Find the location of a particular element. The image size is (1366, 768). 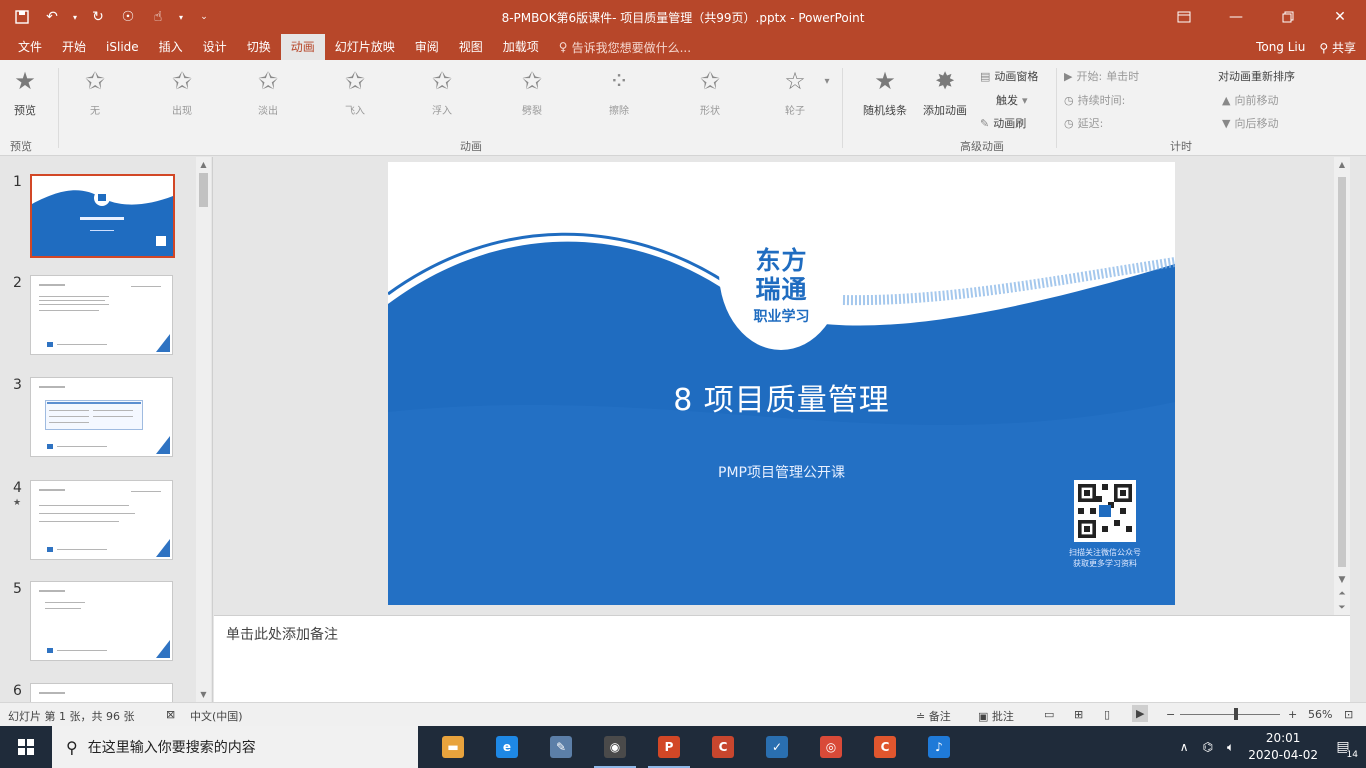

tab-islide: iSlide is located at coordinates (122, 47).